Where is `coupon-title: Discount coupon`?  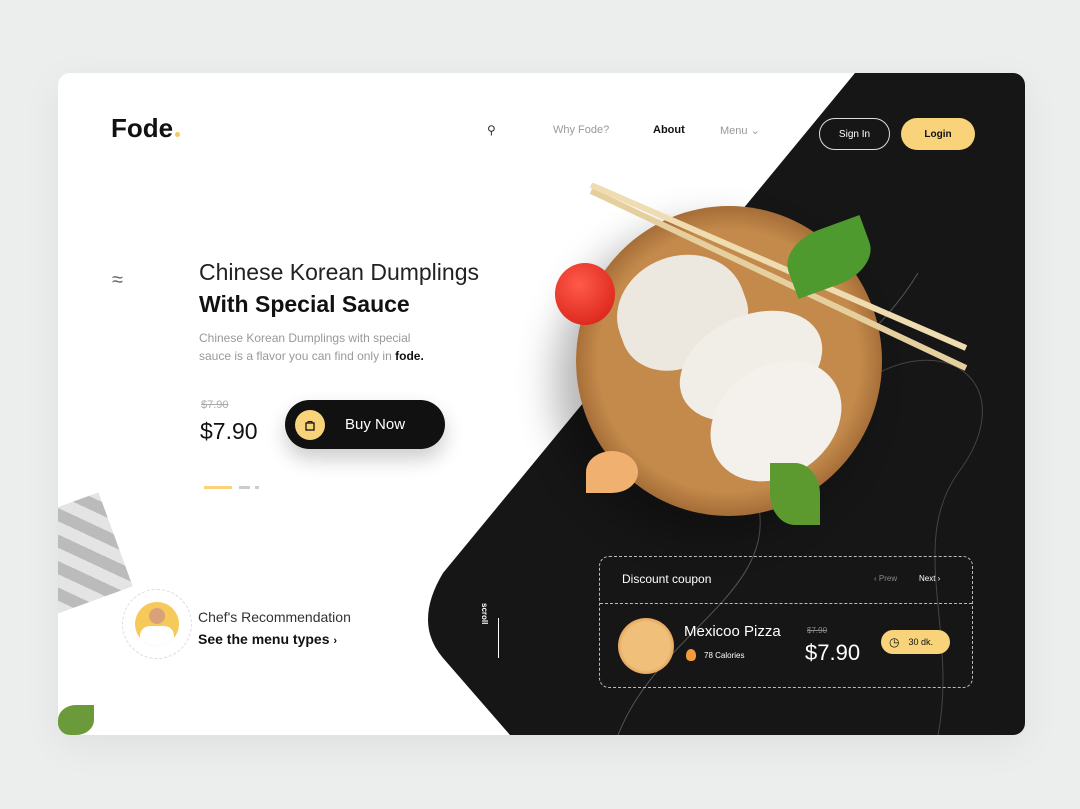 coupon-title: Discount coupon is located at coordinates (667, 579).